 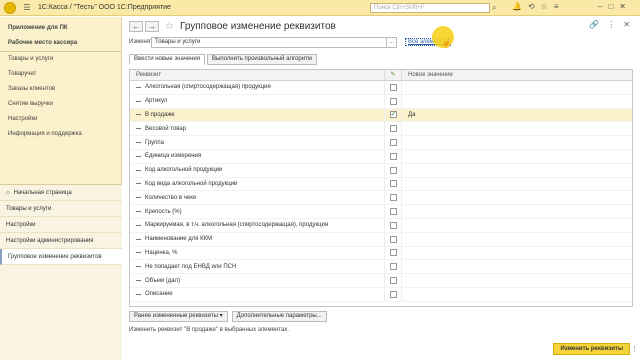 What do you see at coordinates (600, 6) in the screenshot?
I see `minimize-icon: –` at bounding box center [600, 6].